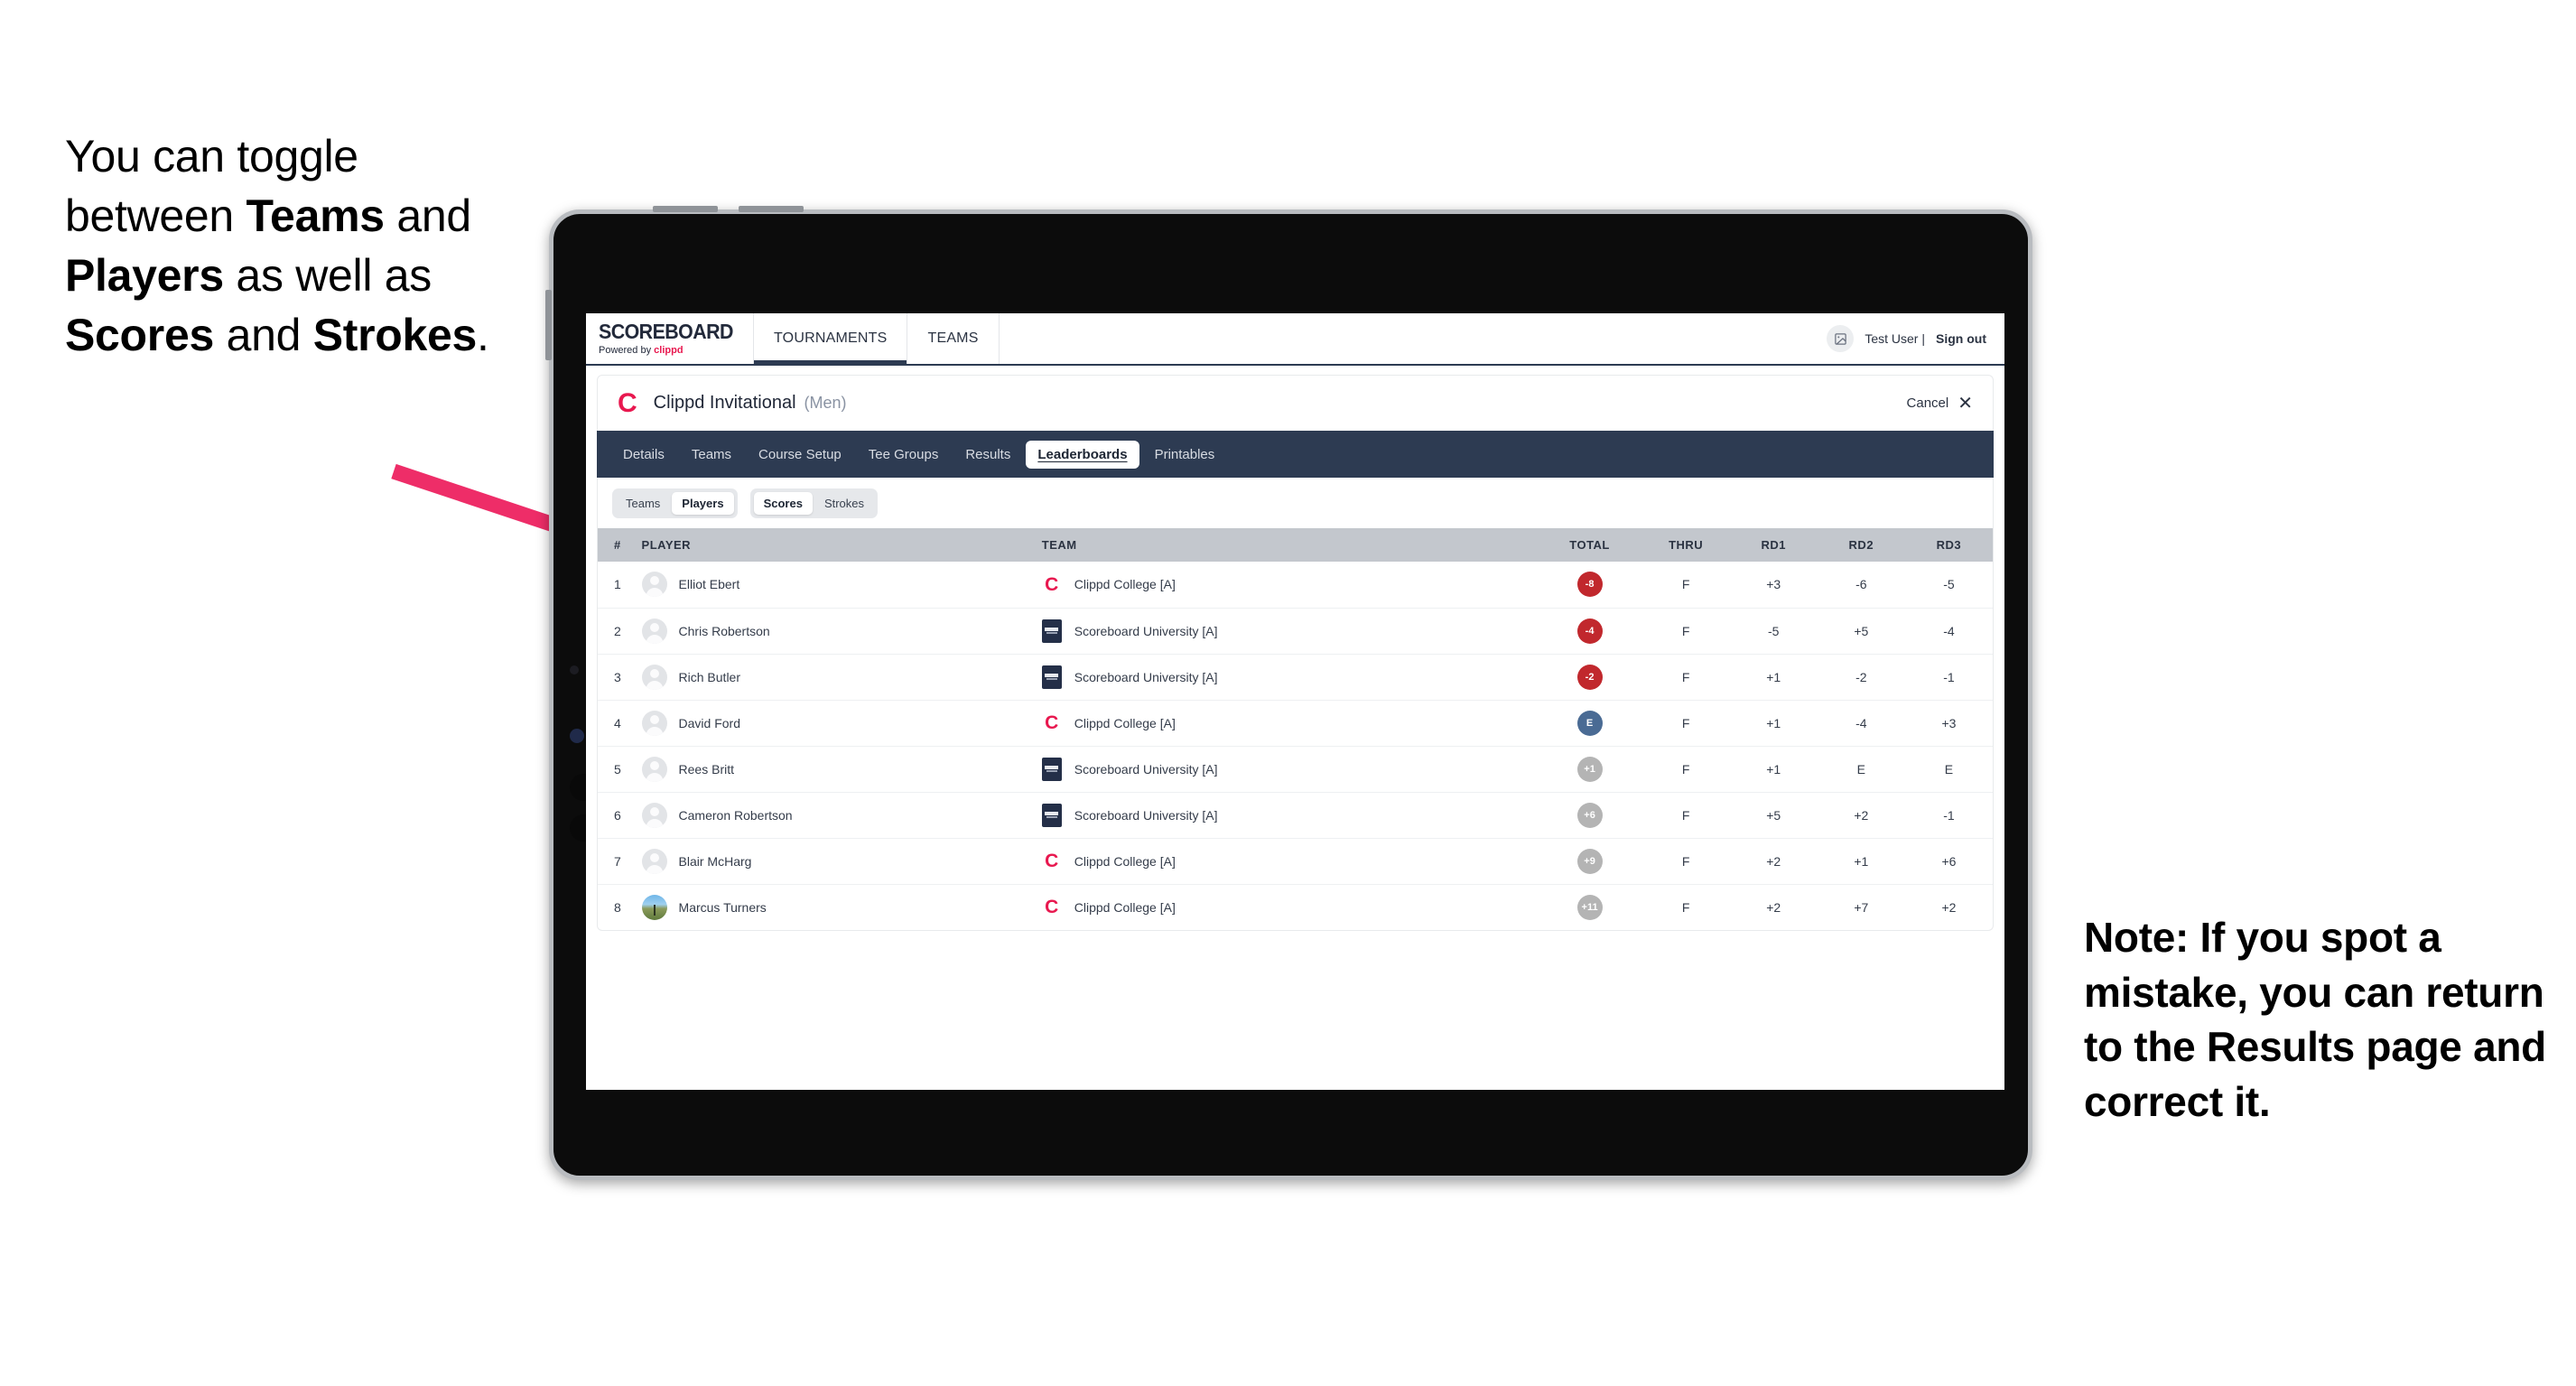  What do you see at coordinates (1948, 585) in the screenshot?
I see `cell-rd3: -5` at bounding box center [1948, 585].